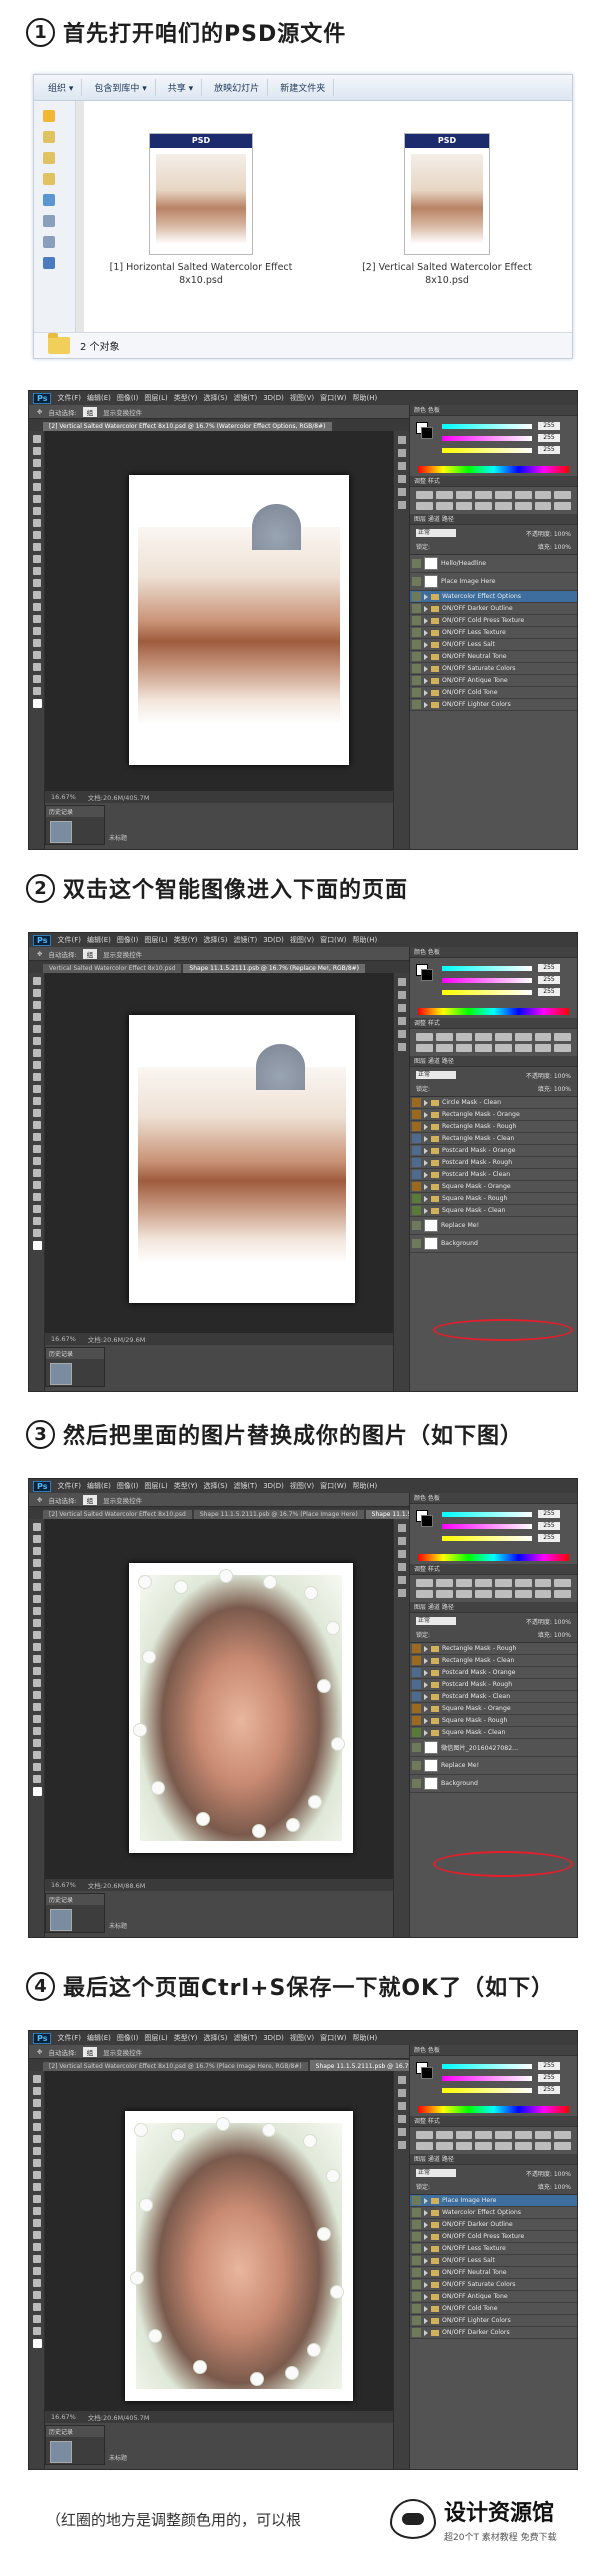  I want to click on fill-field: 填充: 100%, so click(554, 1088).